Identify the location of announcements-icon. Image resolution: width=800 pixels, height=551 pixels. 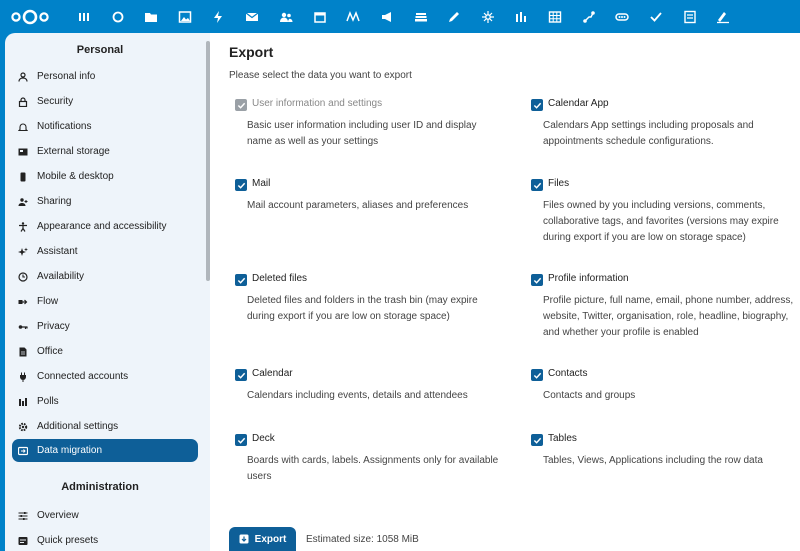
(387, 17).